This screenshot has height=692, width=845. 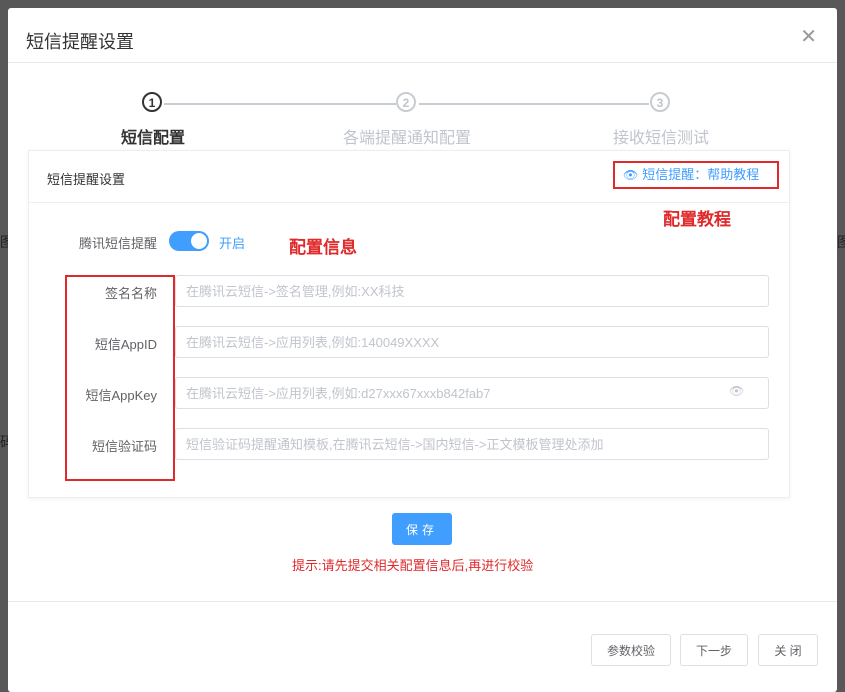 What do you see at coordinates (631, 175) in the screenshot?
I see `eye-icon: 👁` at bounding box center [631, 175].